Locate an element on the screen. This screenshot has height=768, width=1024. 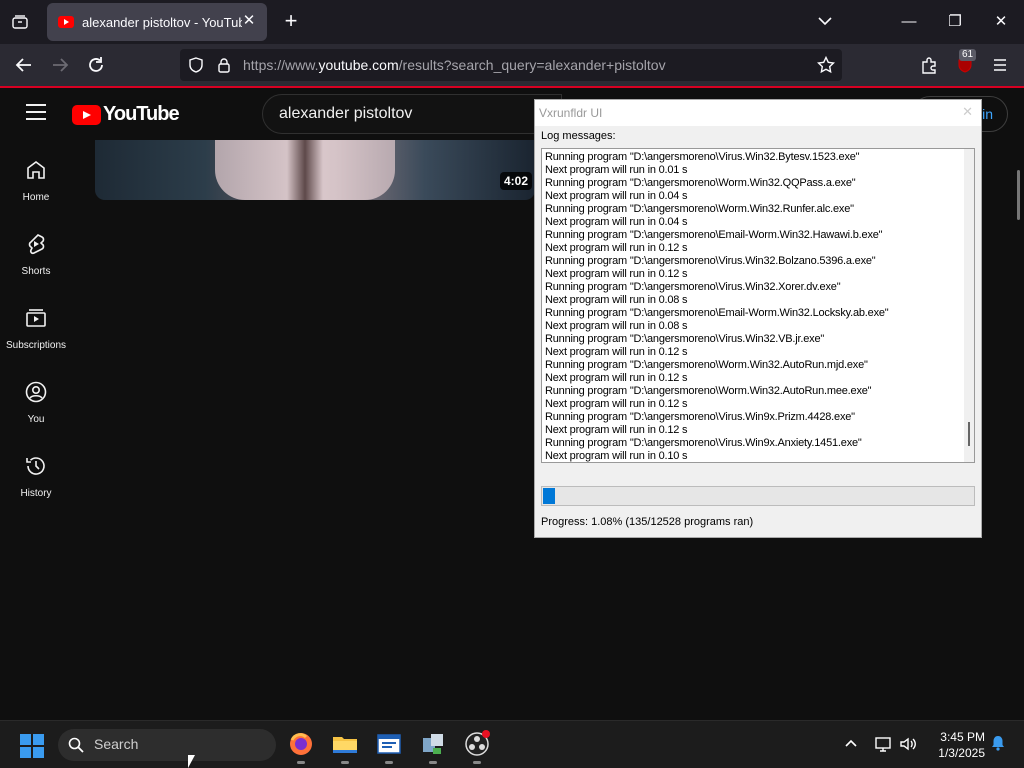
close-icon: ✕ is located at coordinates (967, 112).